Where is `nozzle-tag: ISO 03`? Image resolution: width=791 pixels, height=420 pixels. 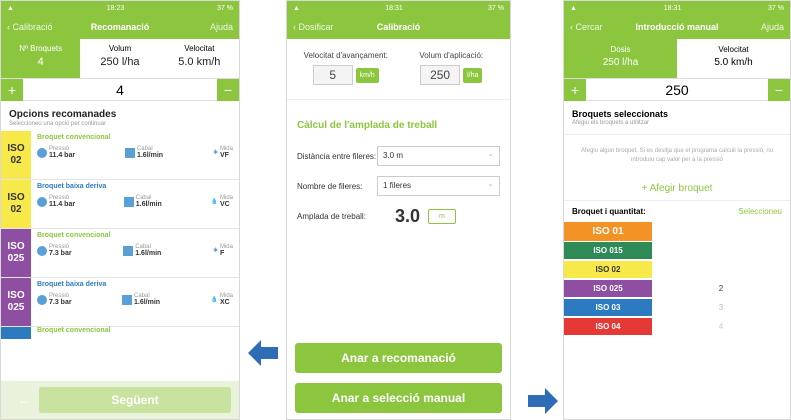 nozzle-tag: ISO 03 is located at coordinates (608, 307).